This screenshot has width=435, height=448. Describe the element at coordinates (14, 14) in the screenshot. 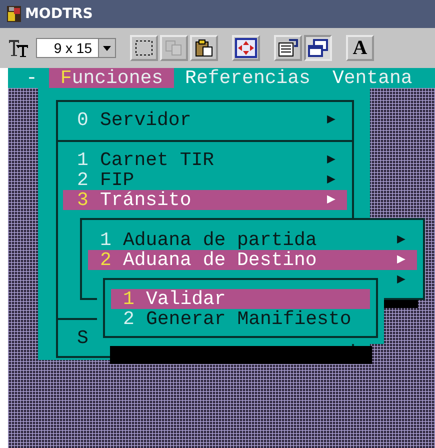

I see `app-icon` at that location.